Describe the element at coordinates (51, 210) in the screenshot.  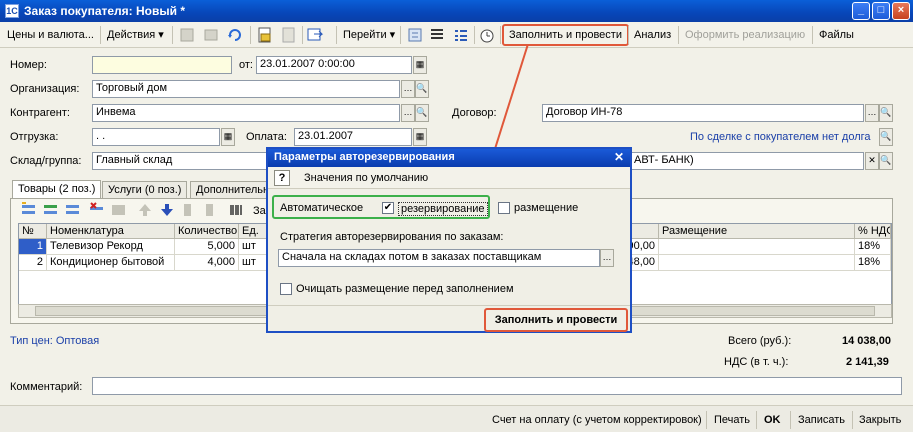
I see `copy-row-icon` at that location.